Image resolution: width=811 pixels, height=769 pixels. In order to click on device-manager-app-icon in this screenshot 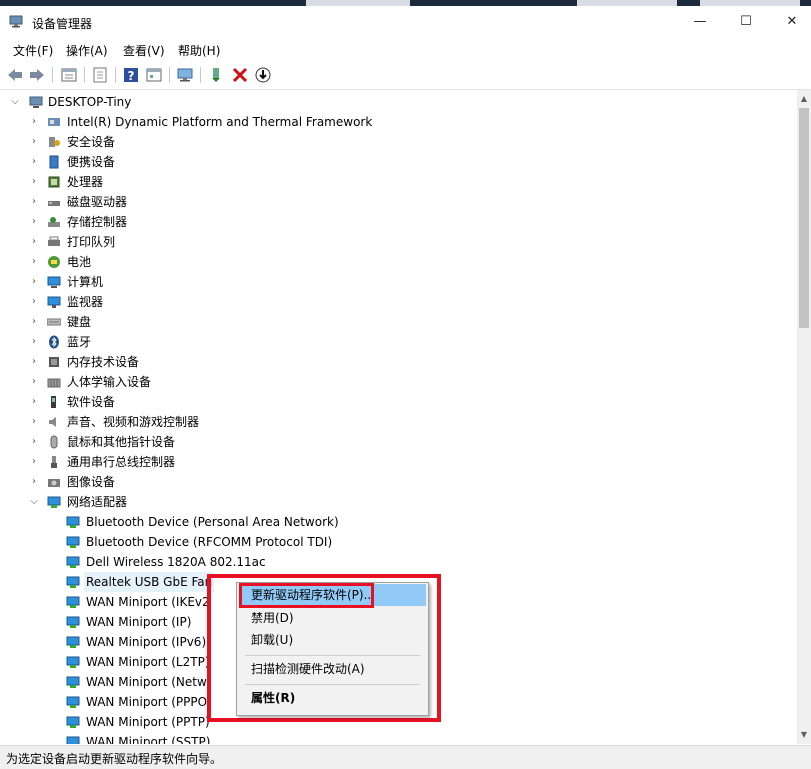, I will do `click(16, 21)`.